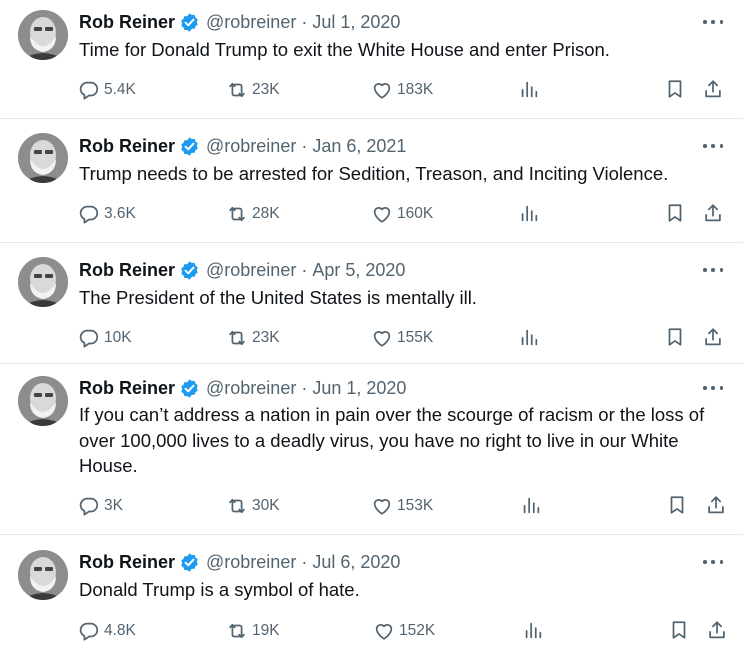 Image resolution: width=743 pixels, height=650 pixels. Describe the element at coordinates (105, 338) in the screenshot. I see `reply-button: 10K` at that location.